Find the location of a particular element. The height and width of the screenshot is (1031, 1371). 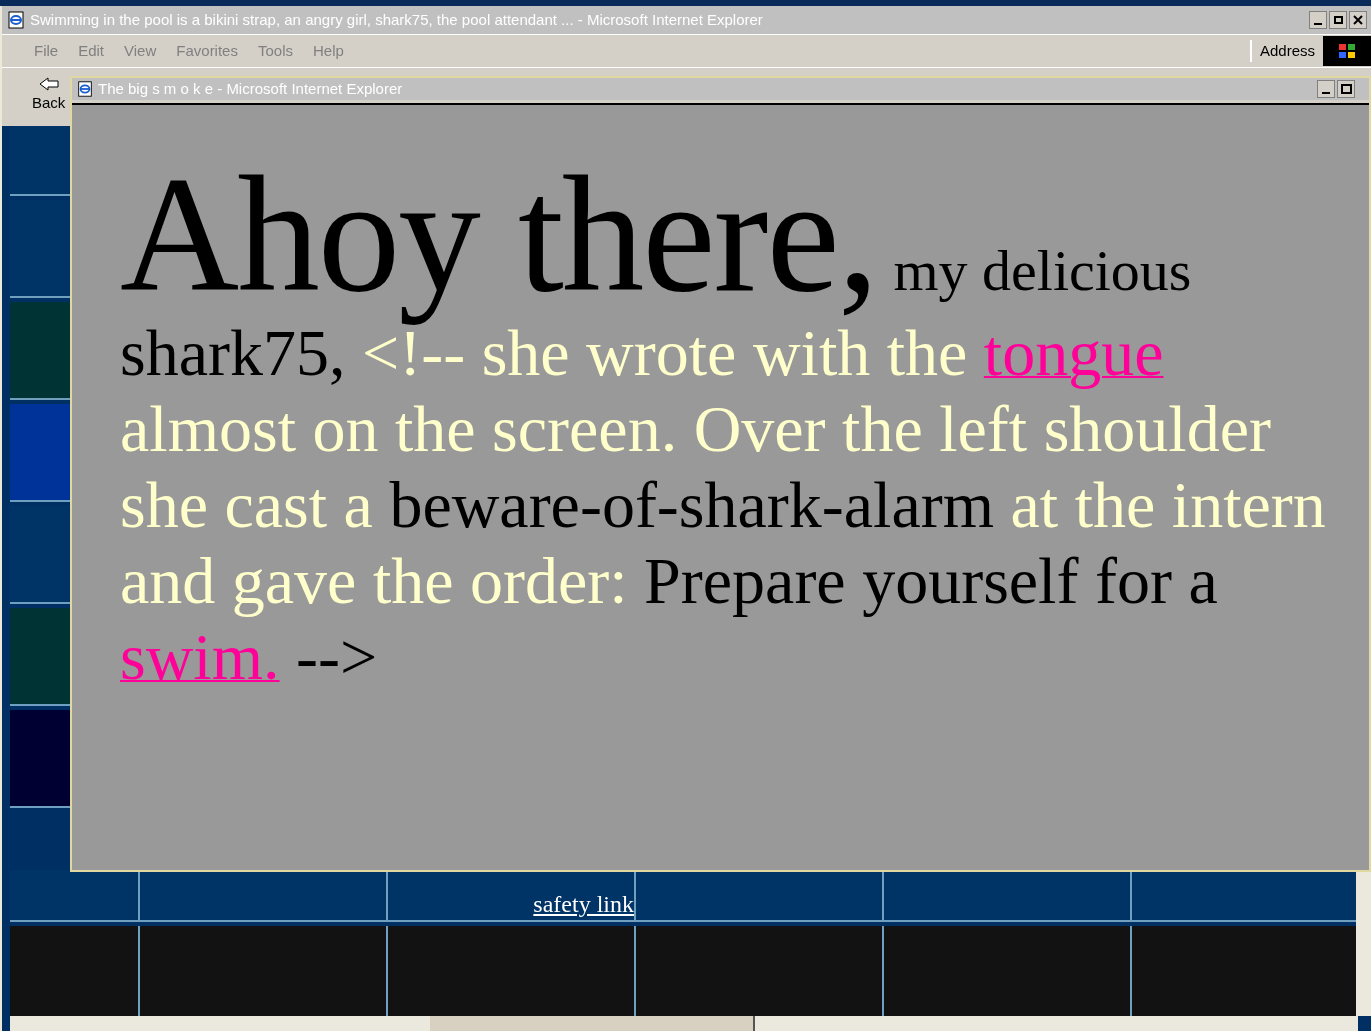

menu-item: Favorites is located at coordinates (207, 51).